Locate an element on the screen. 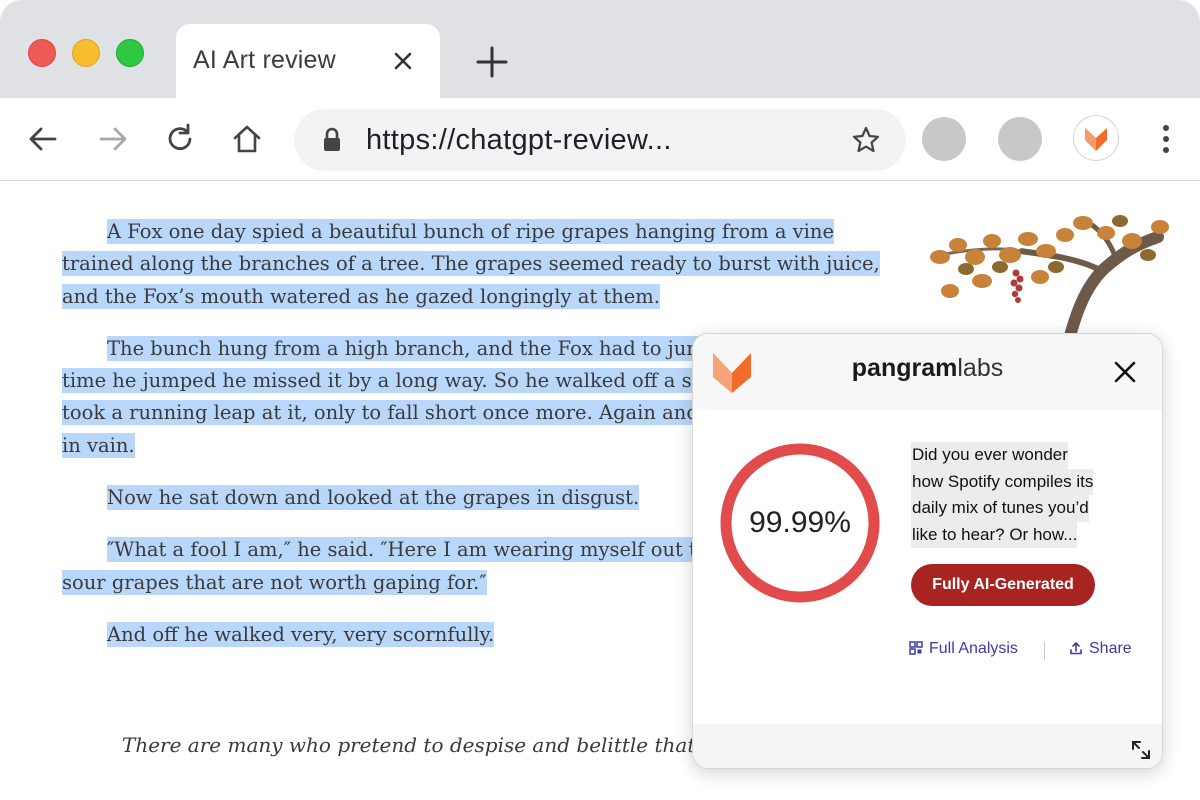 This screenshot has height=800, width=1200. tab-strip: AI Art review is located at coordinates (600, 50).